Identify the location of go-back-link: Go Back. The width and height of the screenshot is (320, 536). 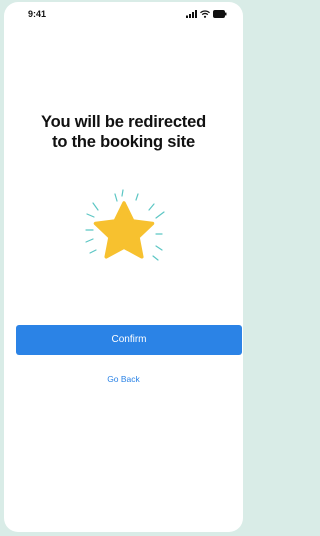
(123, 379).